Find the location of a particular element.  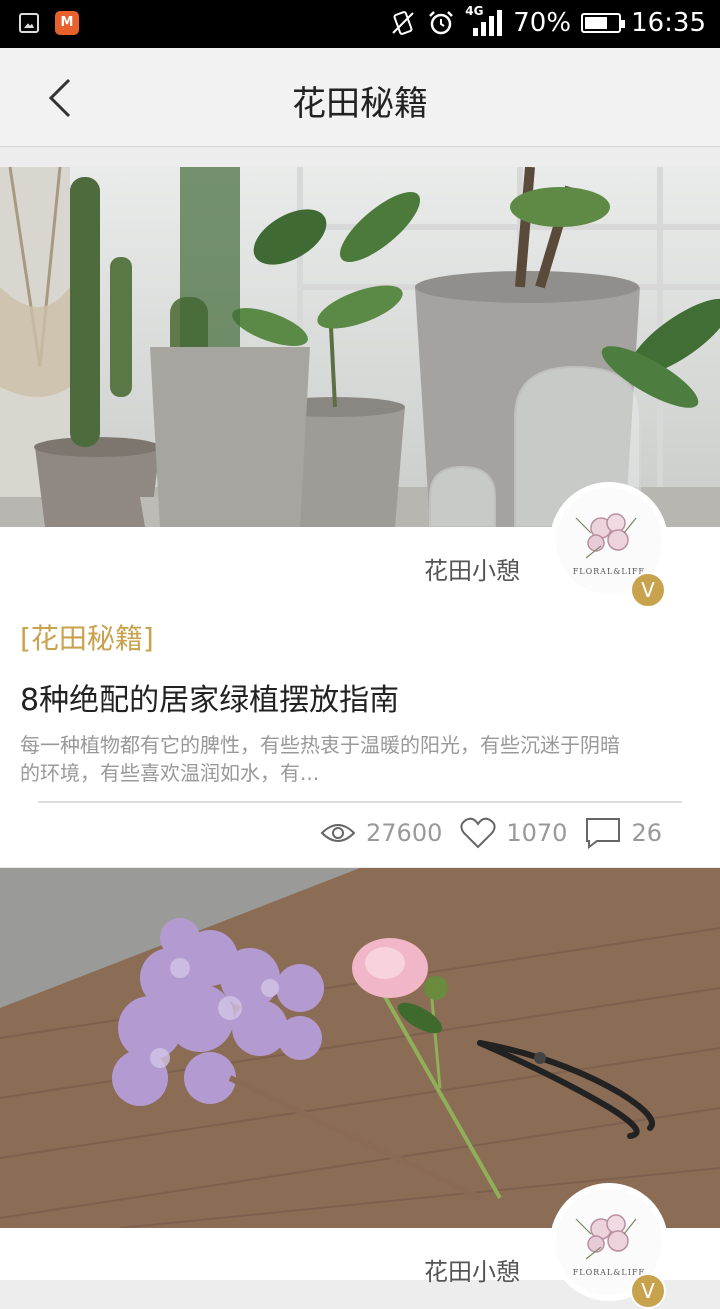

article-title: 8种绝配的居家绿植摆放指南 is located at coordinates (209, 697).